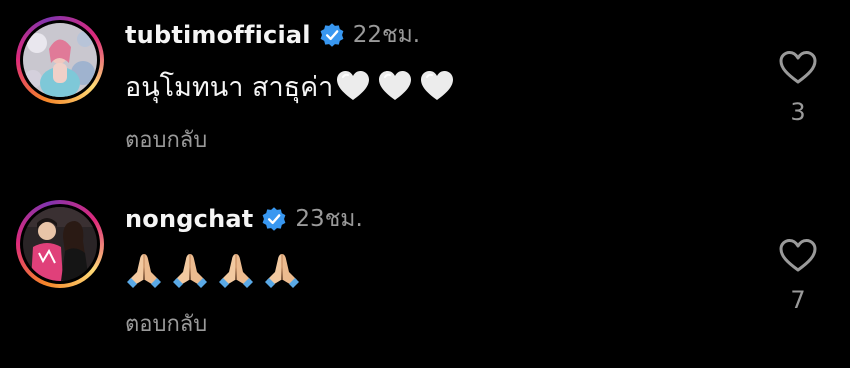  I want to click on comment-timestamp: 23ชม., so click(329, 219).